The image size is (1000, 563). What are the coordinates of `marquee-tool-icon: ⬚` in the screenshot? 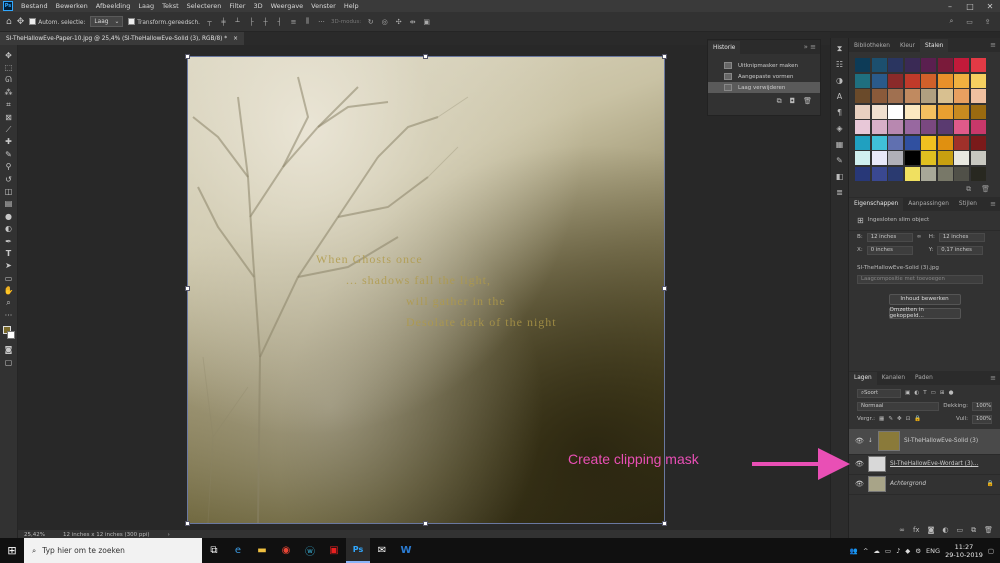 It's located at (9, 67).